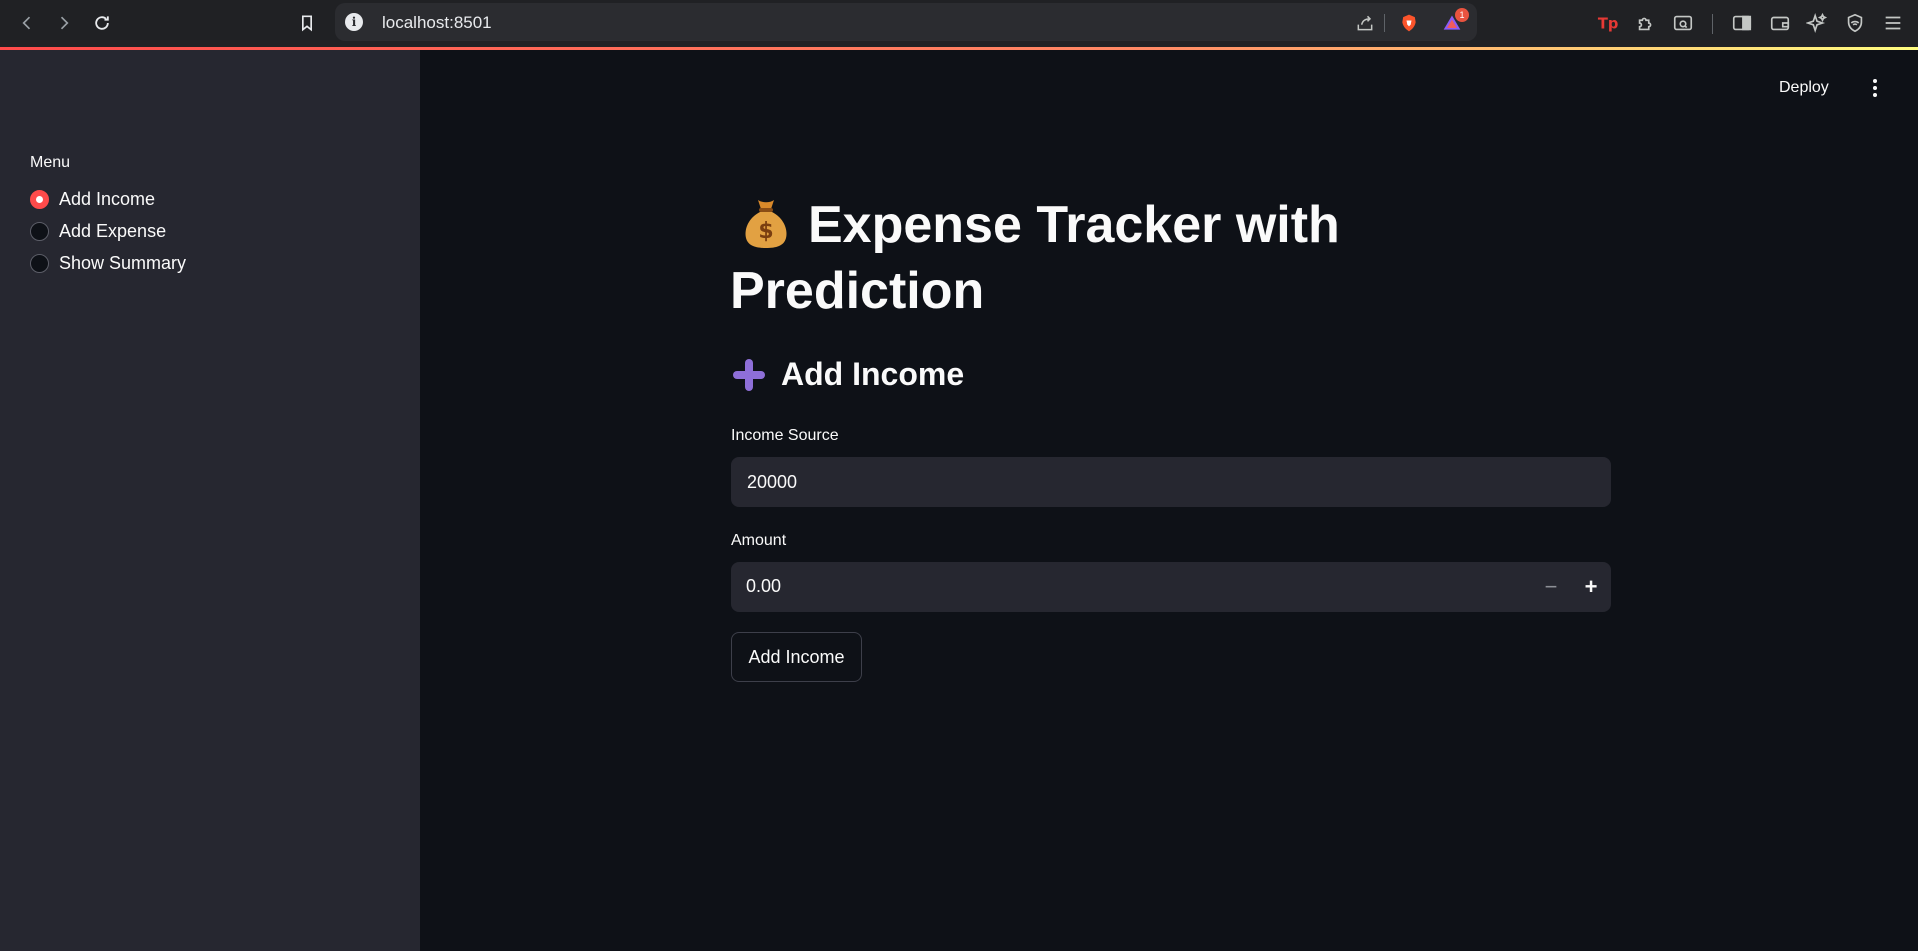  What do you see at coordinates (796, 657) in the screenshot?
I see `add-income-button: Add Income` at bounding box center [796, 657].